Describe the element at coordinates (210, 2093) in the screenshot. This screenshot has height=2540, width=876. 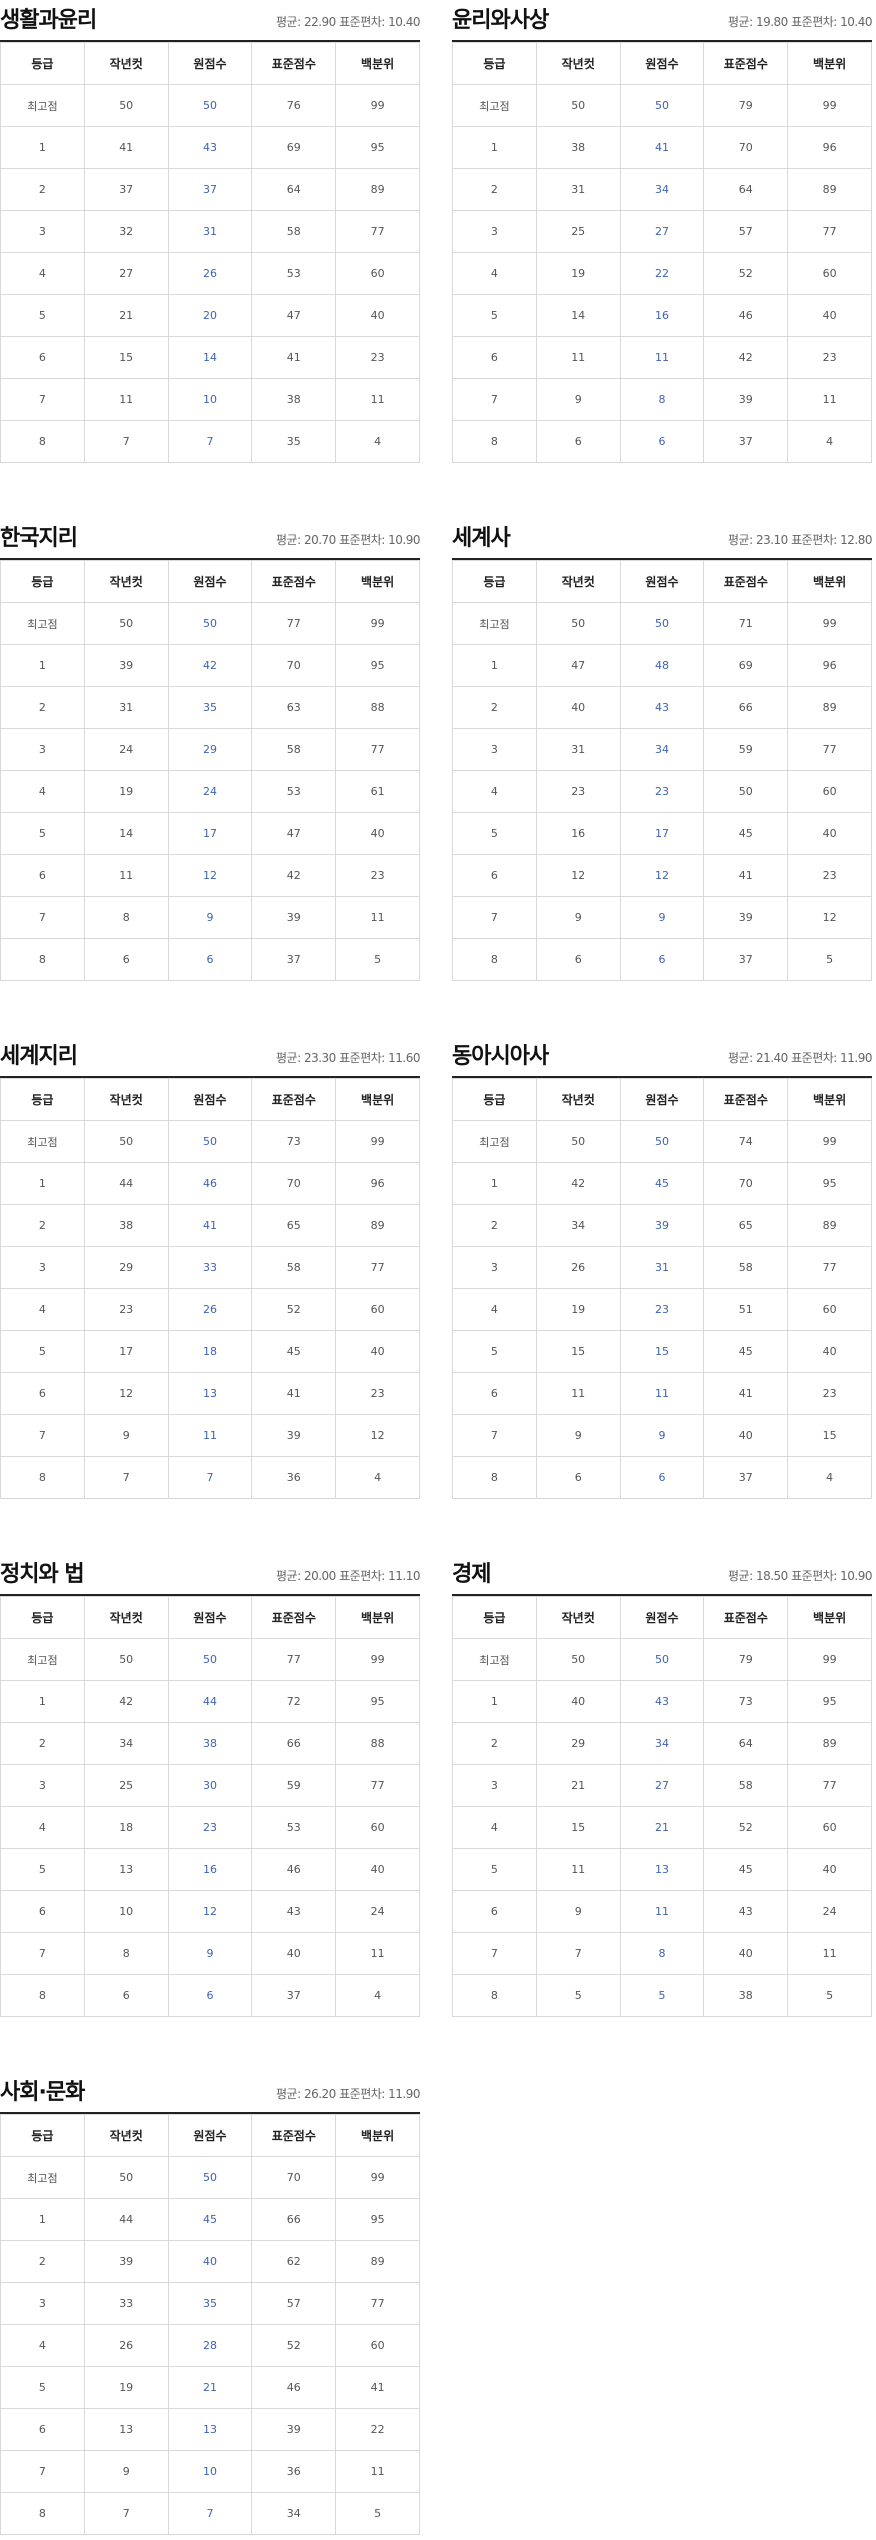
I see `panel-header: 사회·문화 평균: 26.20 표준편차: 11.90` at that location.